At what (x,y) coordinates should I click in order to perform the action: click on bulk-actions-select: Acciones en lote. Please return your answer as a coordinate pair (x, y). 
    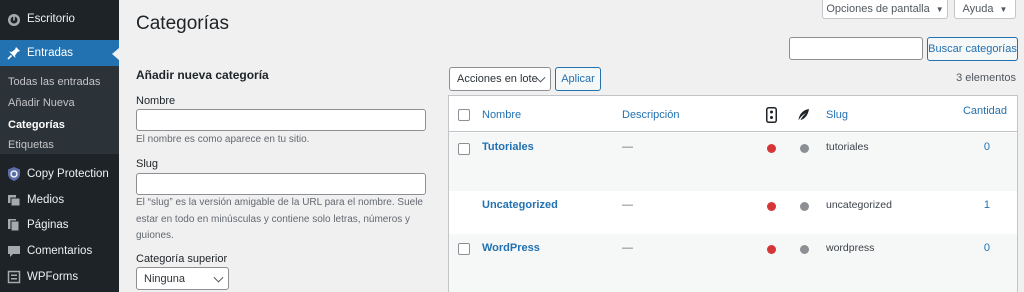
    Looking at the image, I should click on (500, 79).